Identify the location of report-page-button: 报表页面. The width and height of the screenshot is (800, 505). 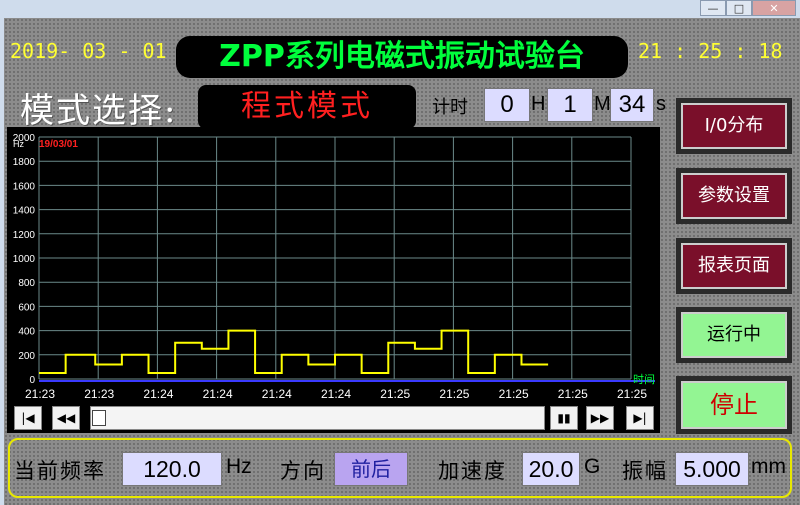
(734, 266).